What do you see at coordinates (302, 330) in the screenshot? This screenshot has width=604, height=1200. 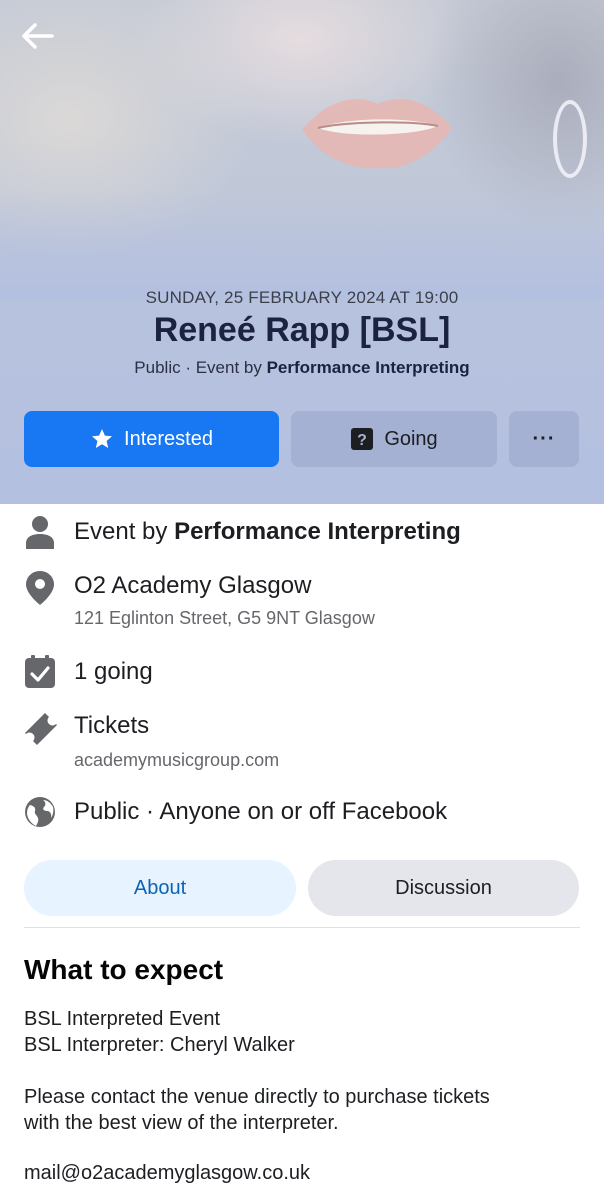 I see `event-title: Reneé Rapp [BSL]` at bounding box center [302, 330].